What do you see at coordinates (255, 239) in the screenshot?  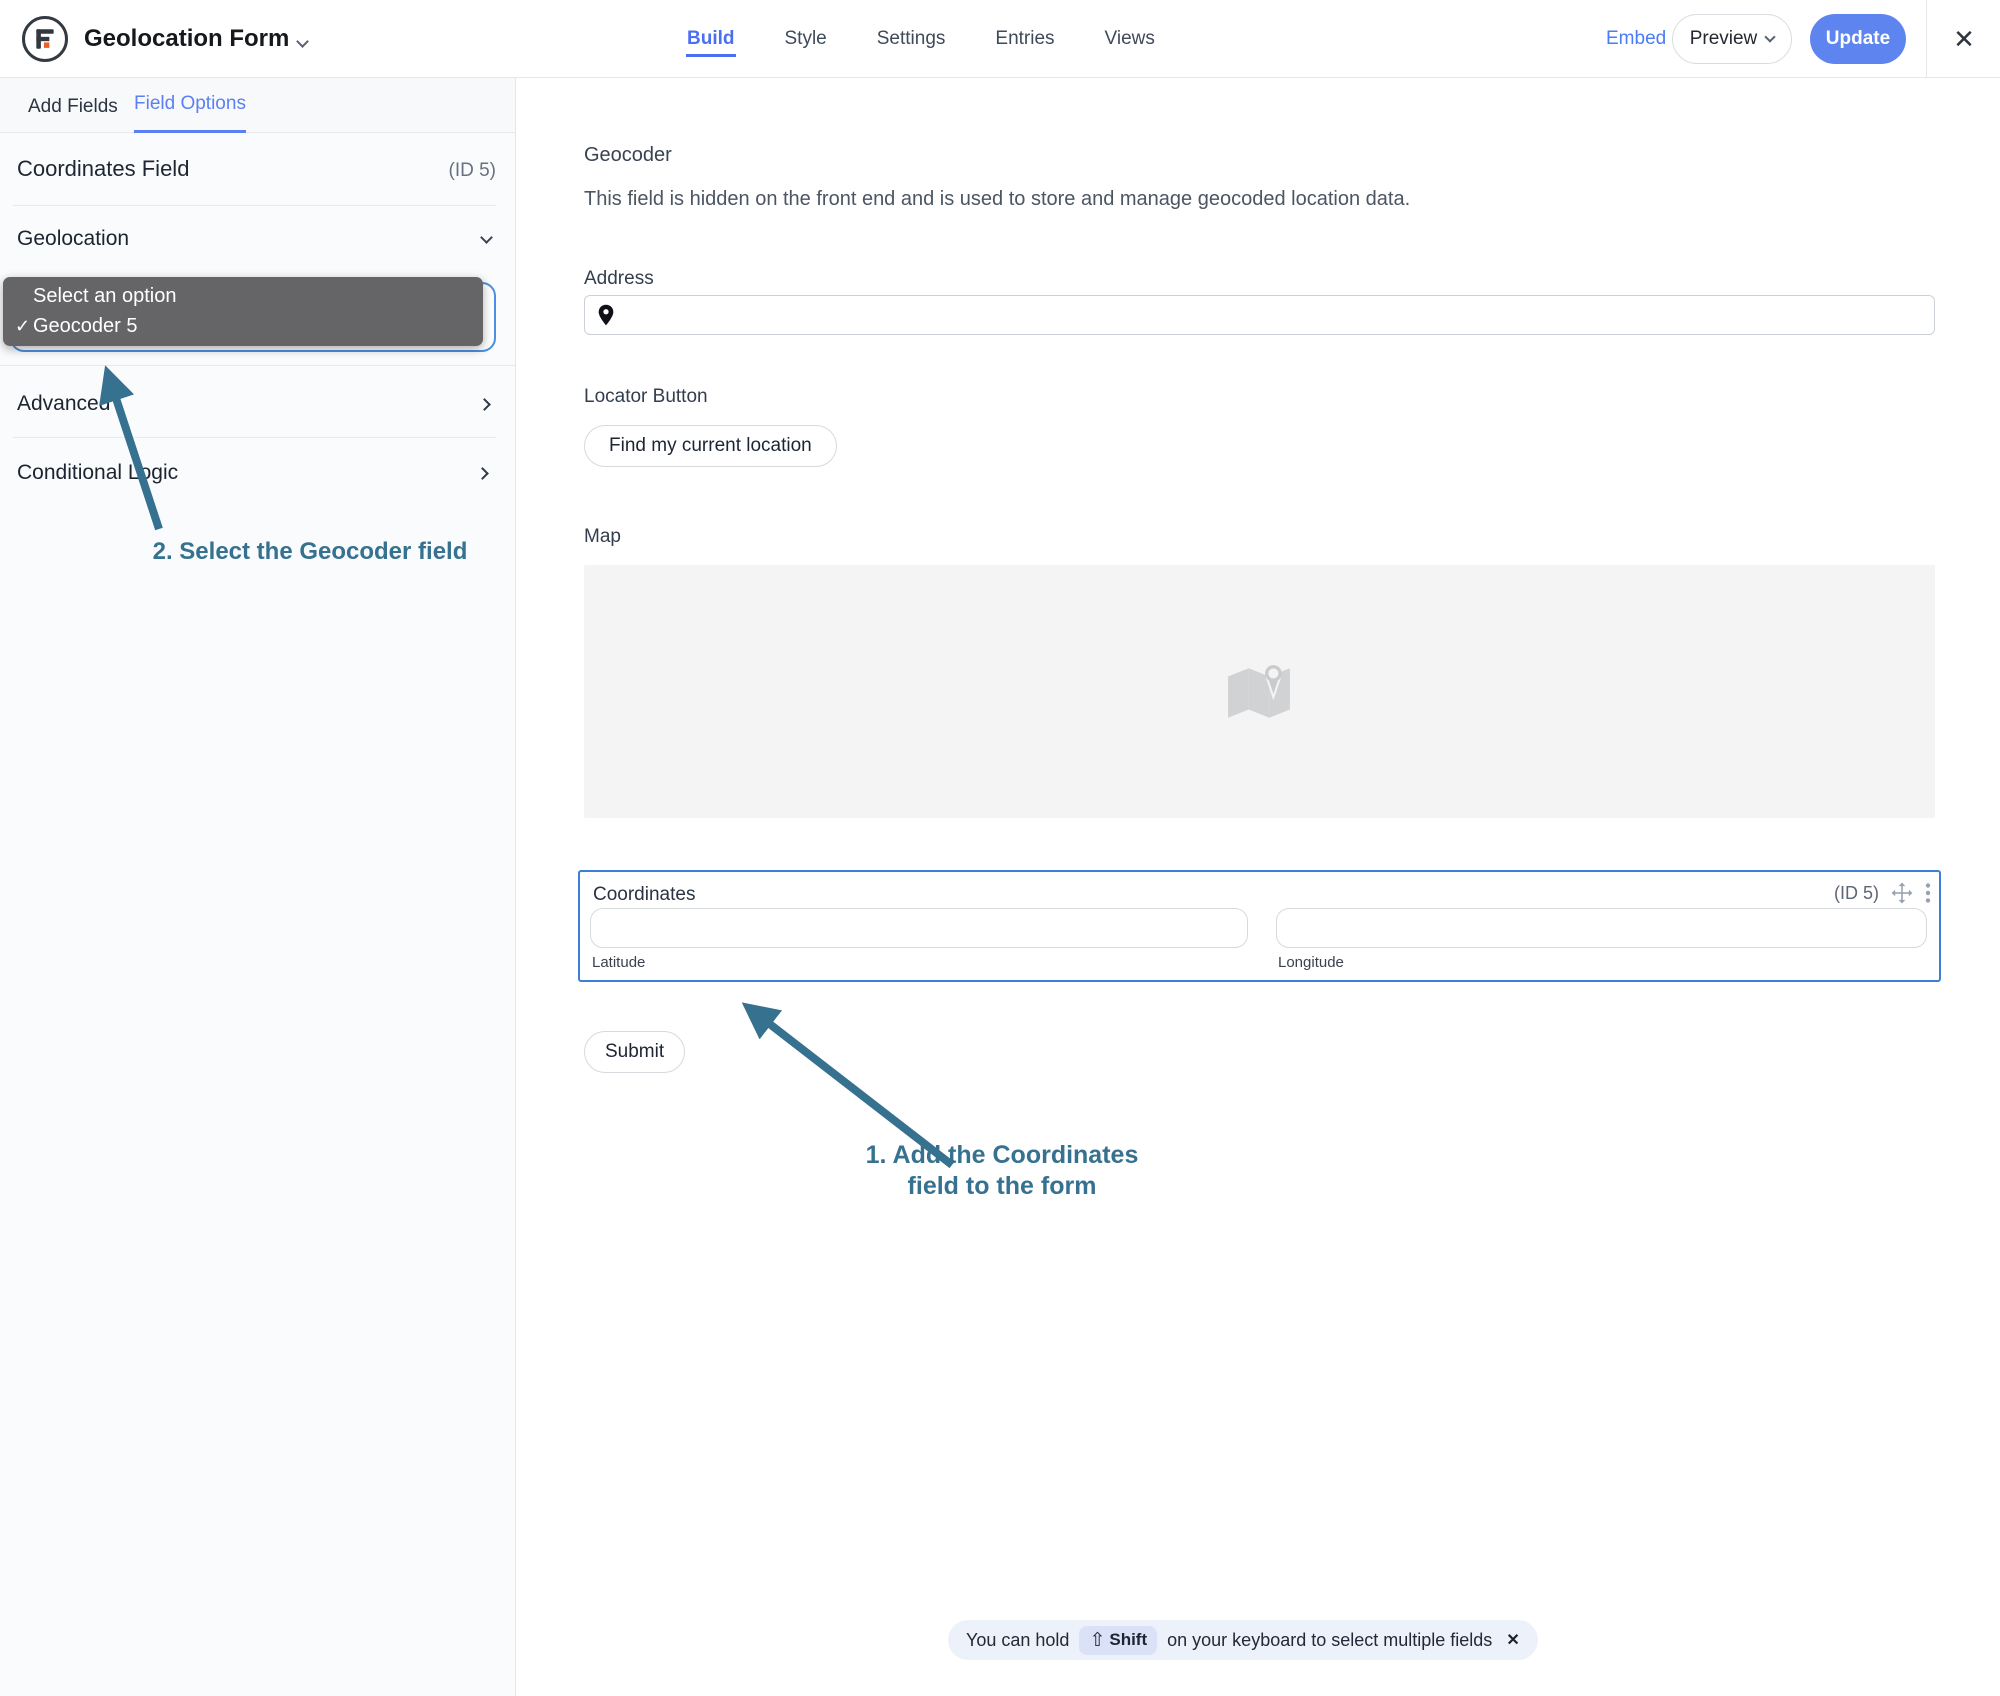 I see `section-geolocation: Geolocation` at bounding box center [255, 239].